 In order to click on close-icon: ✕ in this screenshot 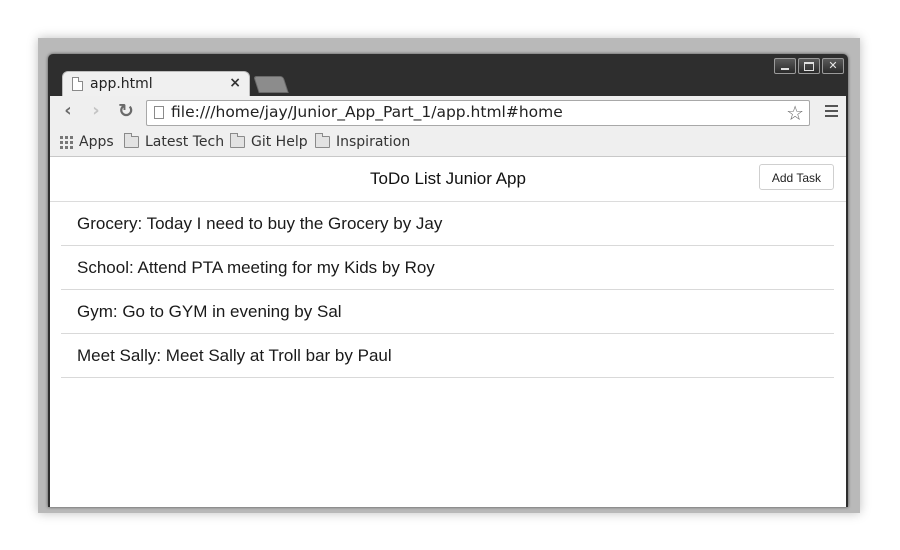, I will do `click(833, 65)`.